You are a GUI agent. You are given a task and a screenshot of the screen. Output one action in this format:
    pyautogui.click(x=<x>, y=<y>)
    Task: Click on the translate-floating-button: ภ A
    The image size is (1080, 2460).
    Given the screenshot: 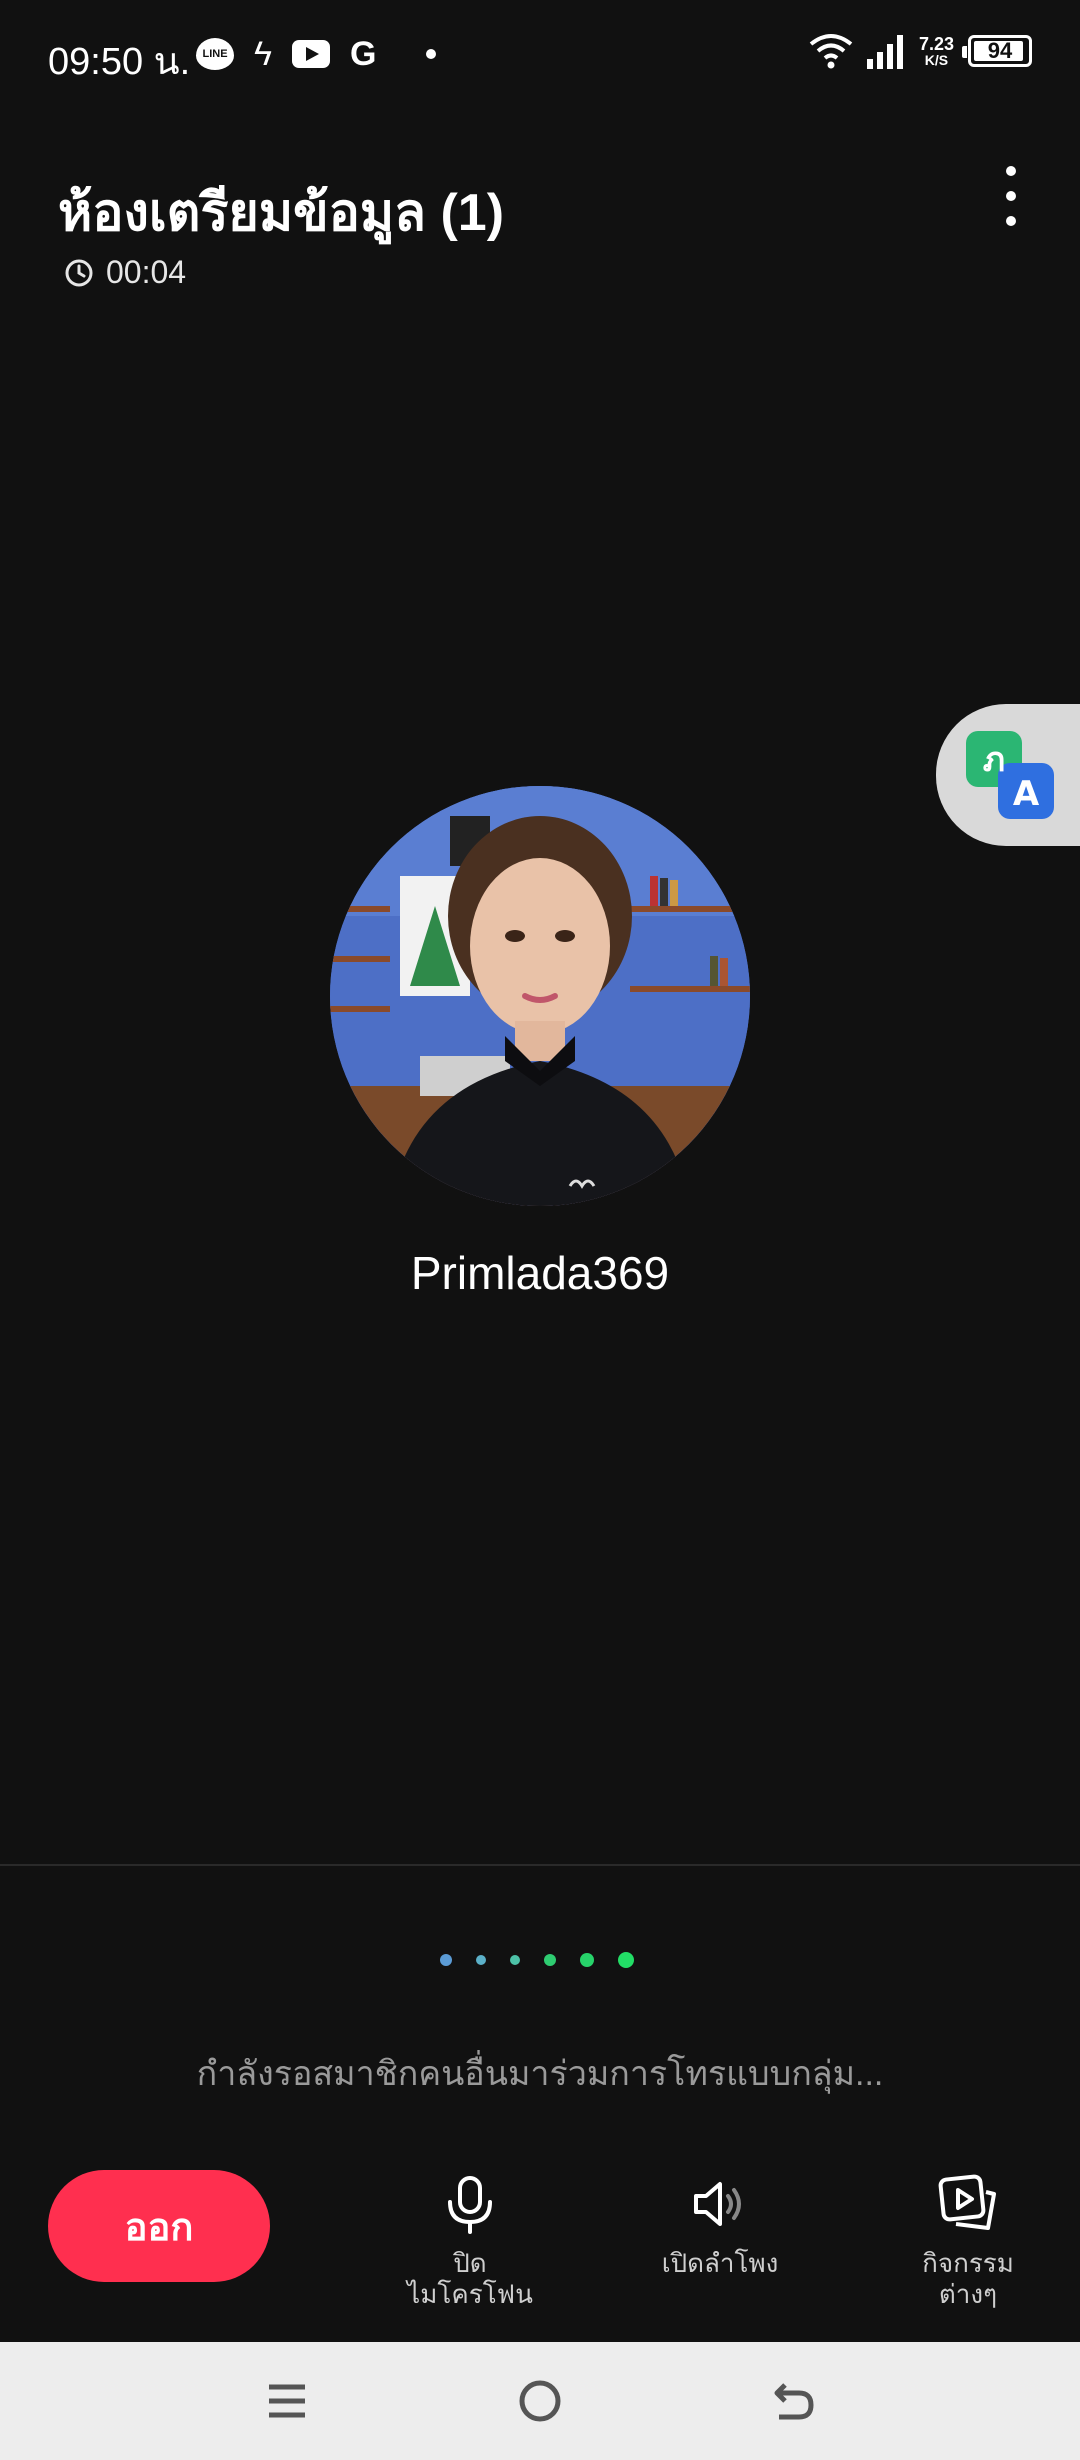 What is the action you would take?
    pyautogui.click(x=1008, y=775)
    